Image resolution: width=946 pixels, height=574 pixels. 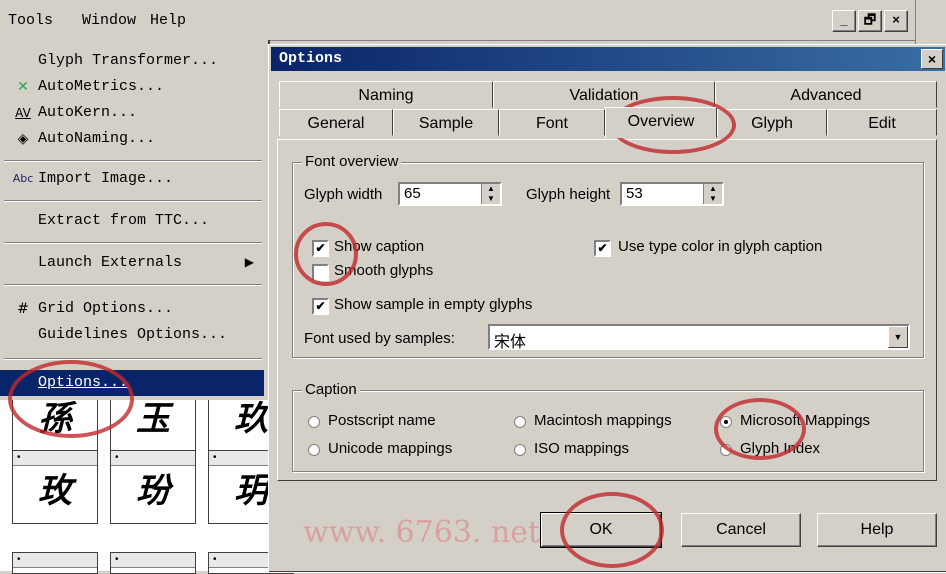 I want to click on tab-overview: Overview, so click(x=661, y=122).